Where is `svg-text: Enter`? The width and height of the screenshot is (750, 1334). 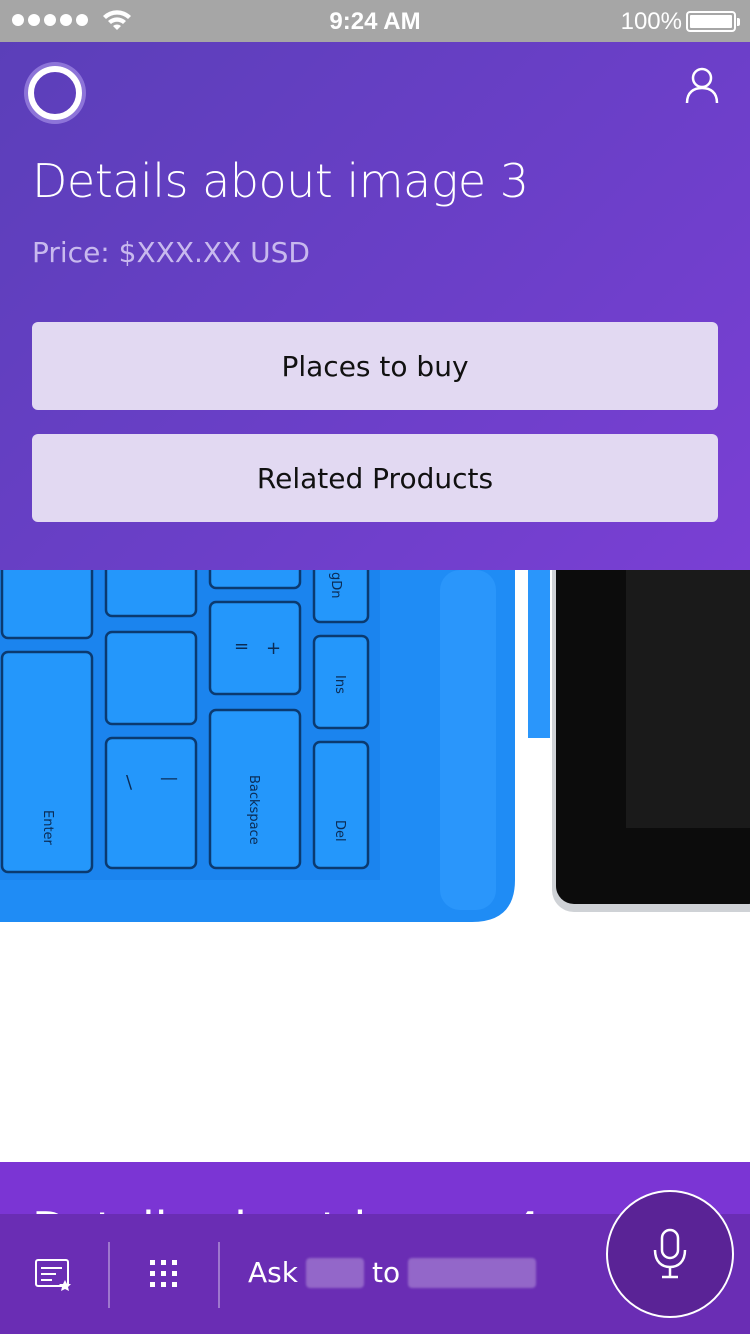 svg-text: Enter is located at coordinates (47, 828).